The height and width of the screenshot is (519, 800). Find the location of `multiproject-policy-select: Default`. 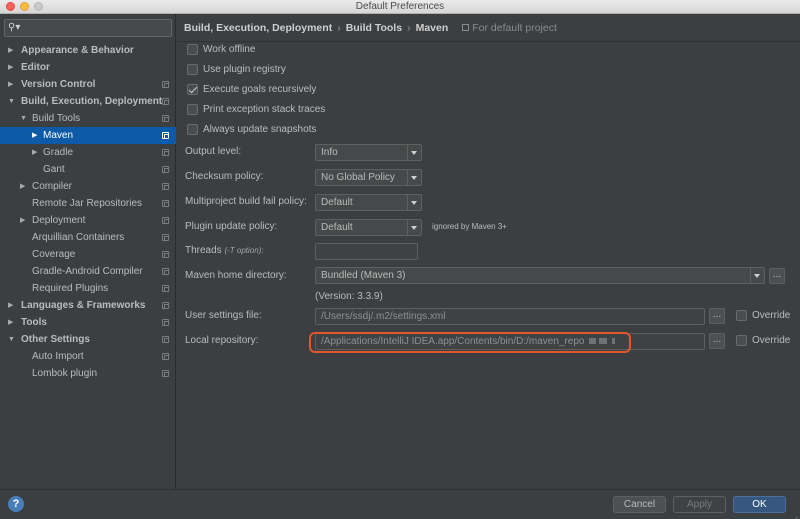

multiproject-policy-select: Default is located at coordinates (368, 202).